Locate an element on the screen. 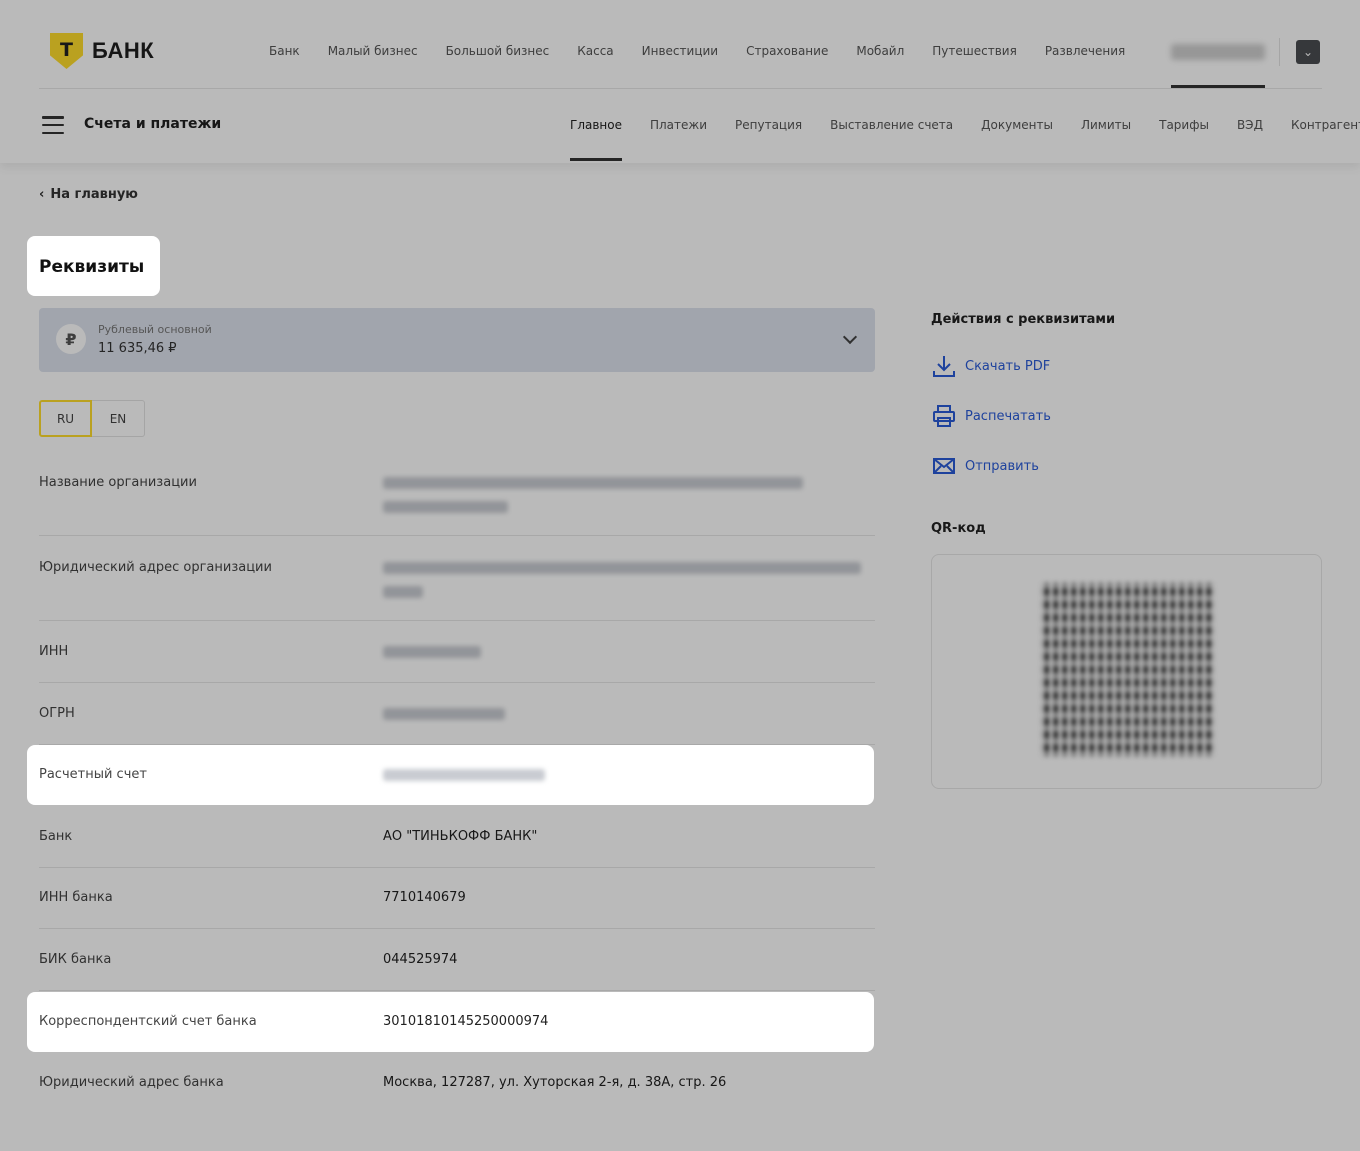  header-divider is located at coordinates (1279, 52).